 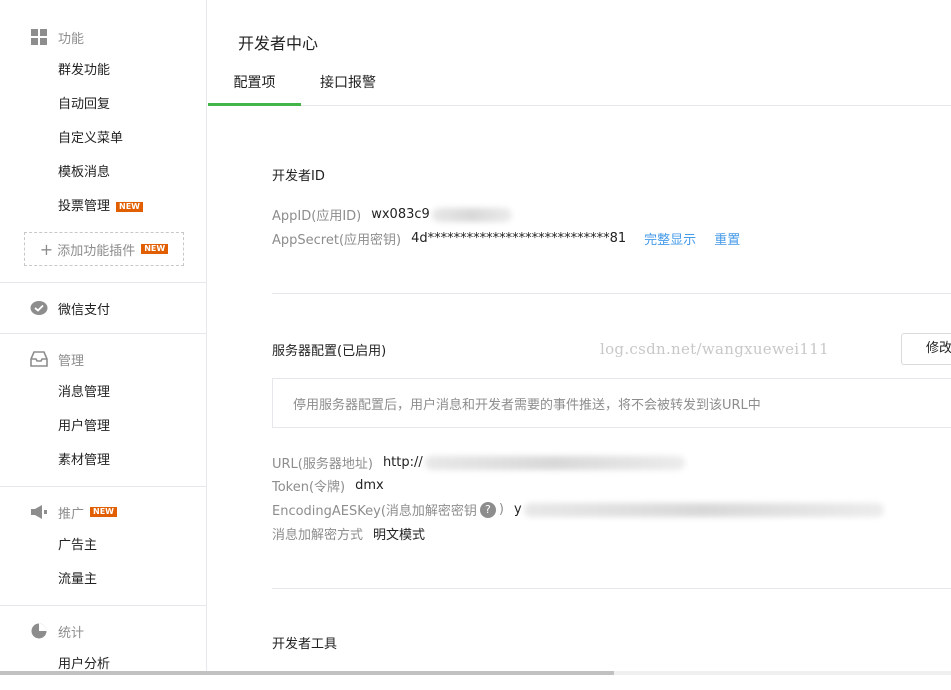 I want to click on show-full-link: 完整显示, so click(x=670, y=238).